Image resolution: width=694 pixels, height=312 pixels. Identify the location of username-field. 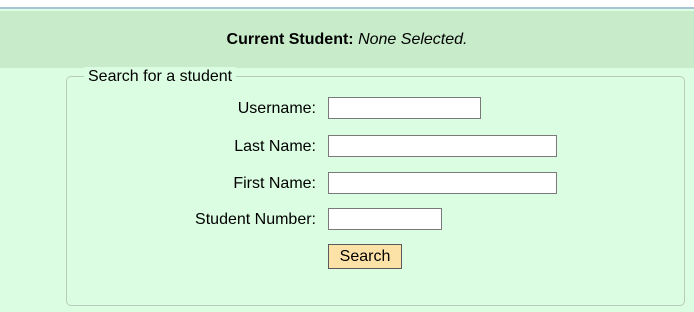
(404, 108).